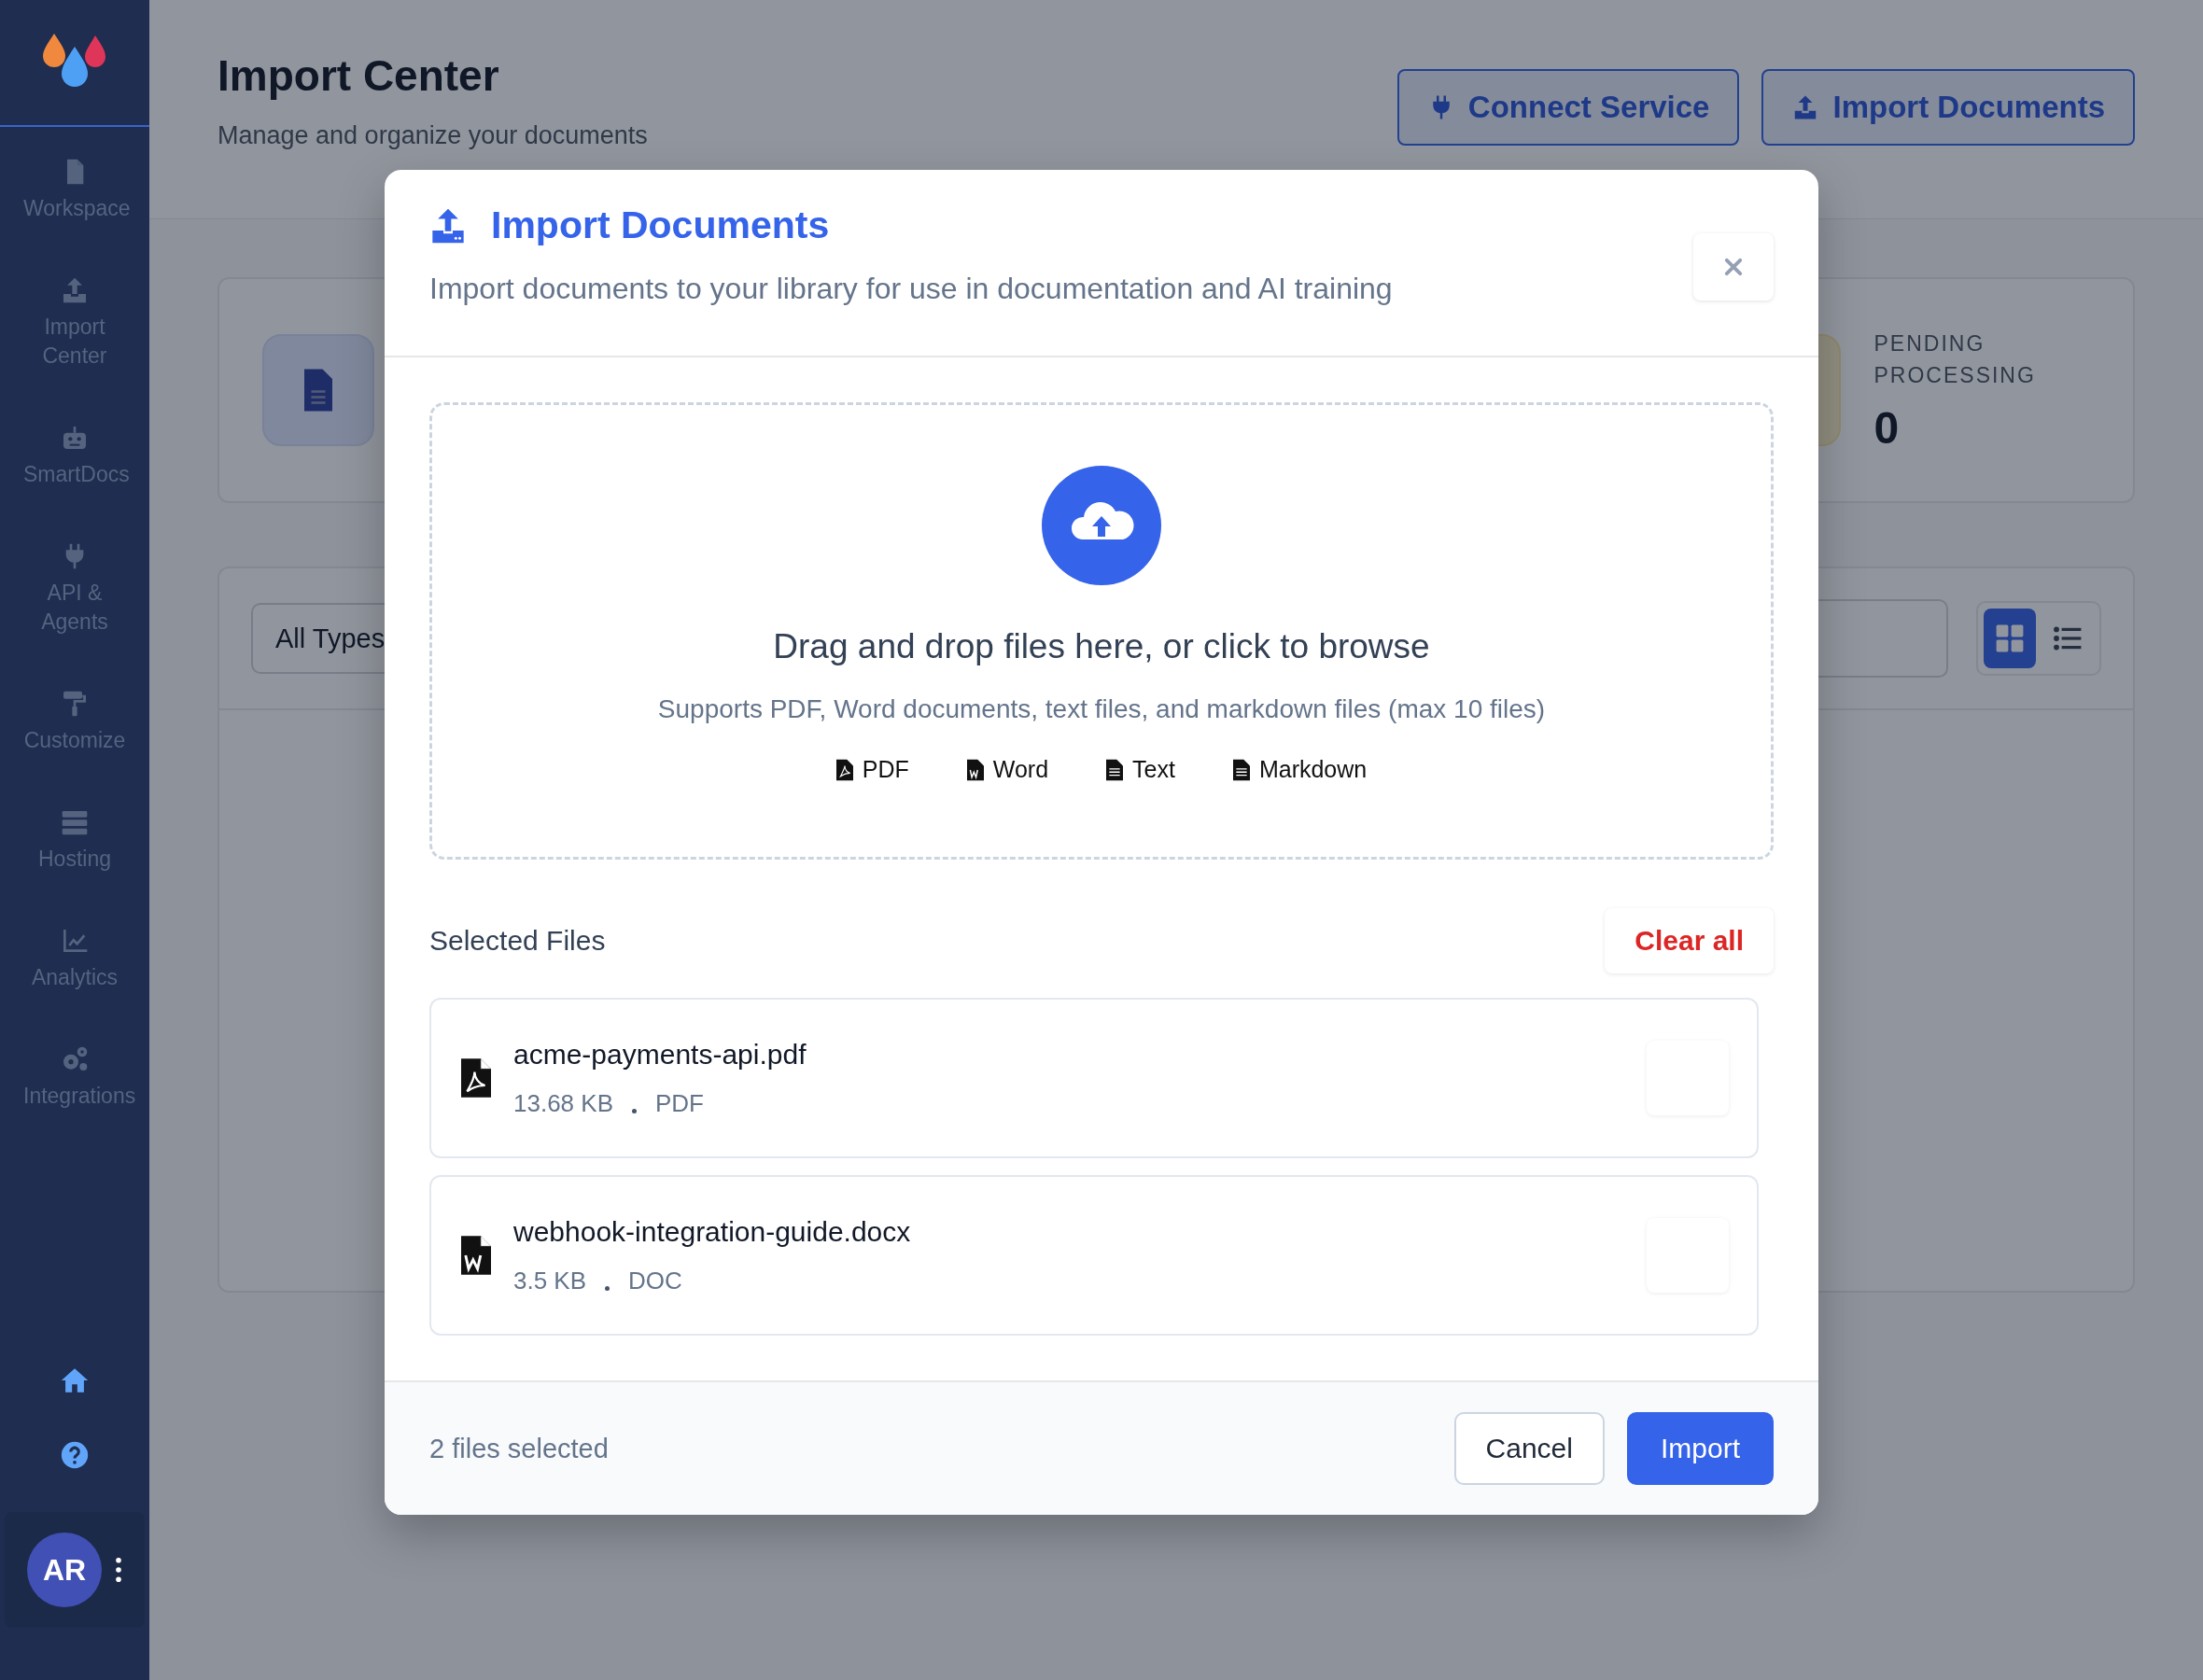 The width and height of the screenshot is (2203, 1680). I want to click on file-type-label: Word, so click(1021, 769).